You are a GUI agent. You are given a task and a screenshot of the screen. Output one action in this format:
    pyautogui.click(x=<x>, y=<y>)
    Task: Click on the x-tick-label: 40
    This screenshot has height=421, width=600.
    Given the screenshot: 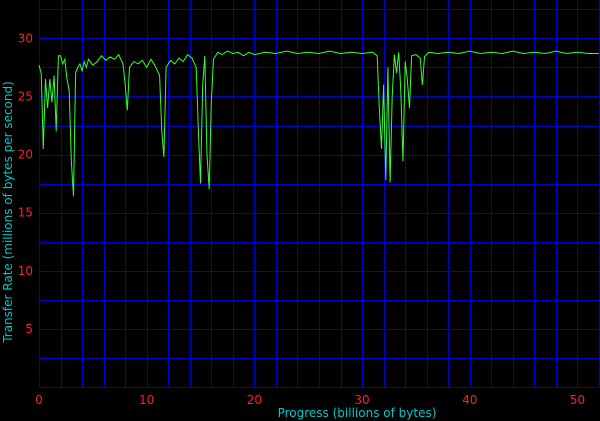 What is the action you would take?
    pyautogui.click(x=469, y=400)
    